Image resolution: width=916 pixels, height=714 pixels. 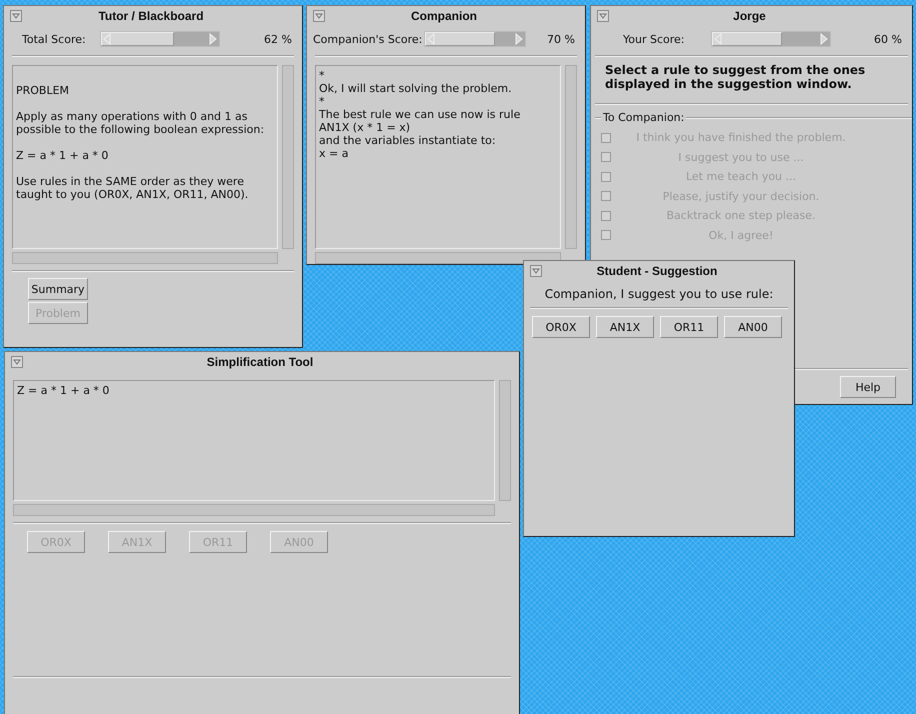 I want to click on window-title: Tutor / Blackboard, so click(x=151, y=16).